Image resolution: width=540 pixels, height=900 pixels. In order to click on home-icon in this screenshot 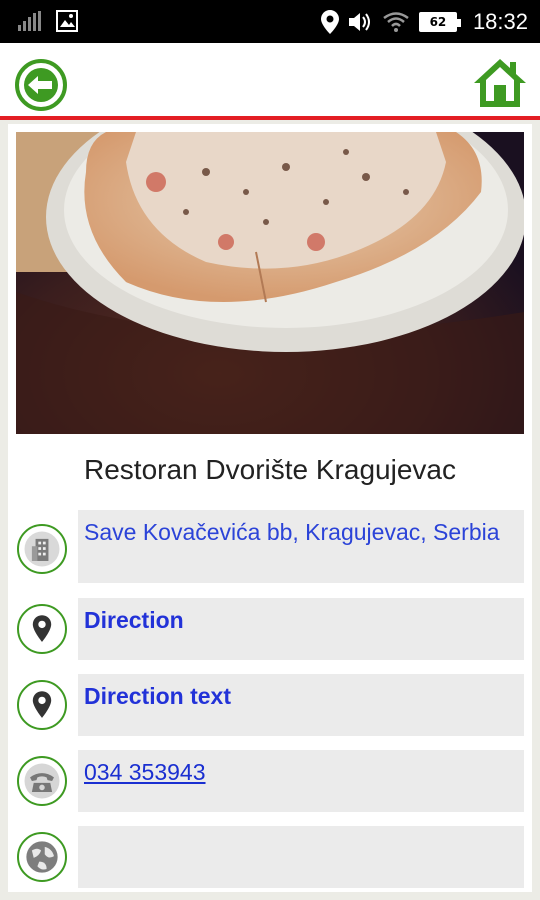, I will do `click(500, 83)`.